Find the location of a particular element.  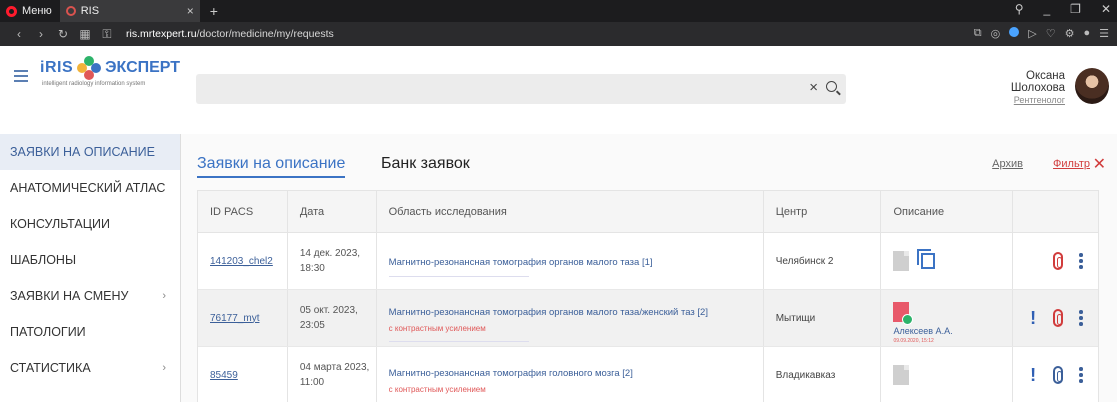

sidebar-item-pathologies: Патологии is located at coordinates (90, 332).